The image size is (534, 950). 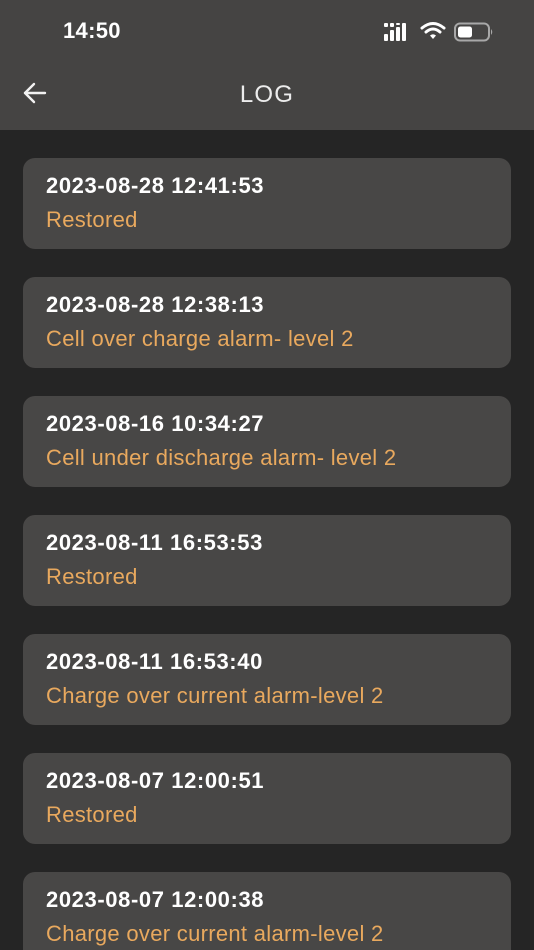 I want to click on status-bar: 14:50, so click(x=267, y=32).